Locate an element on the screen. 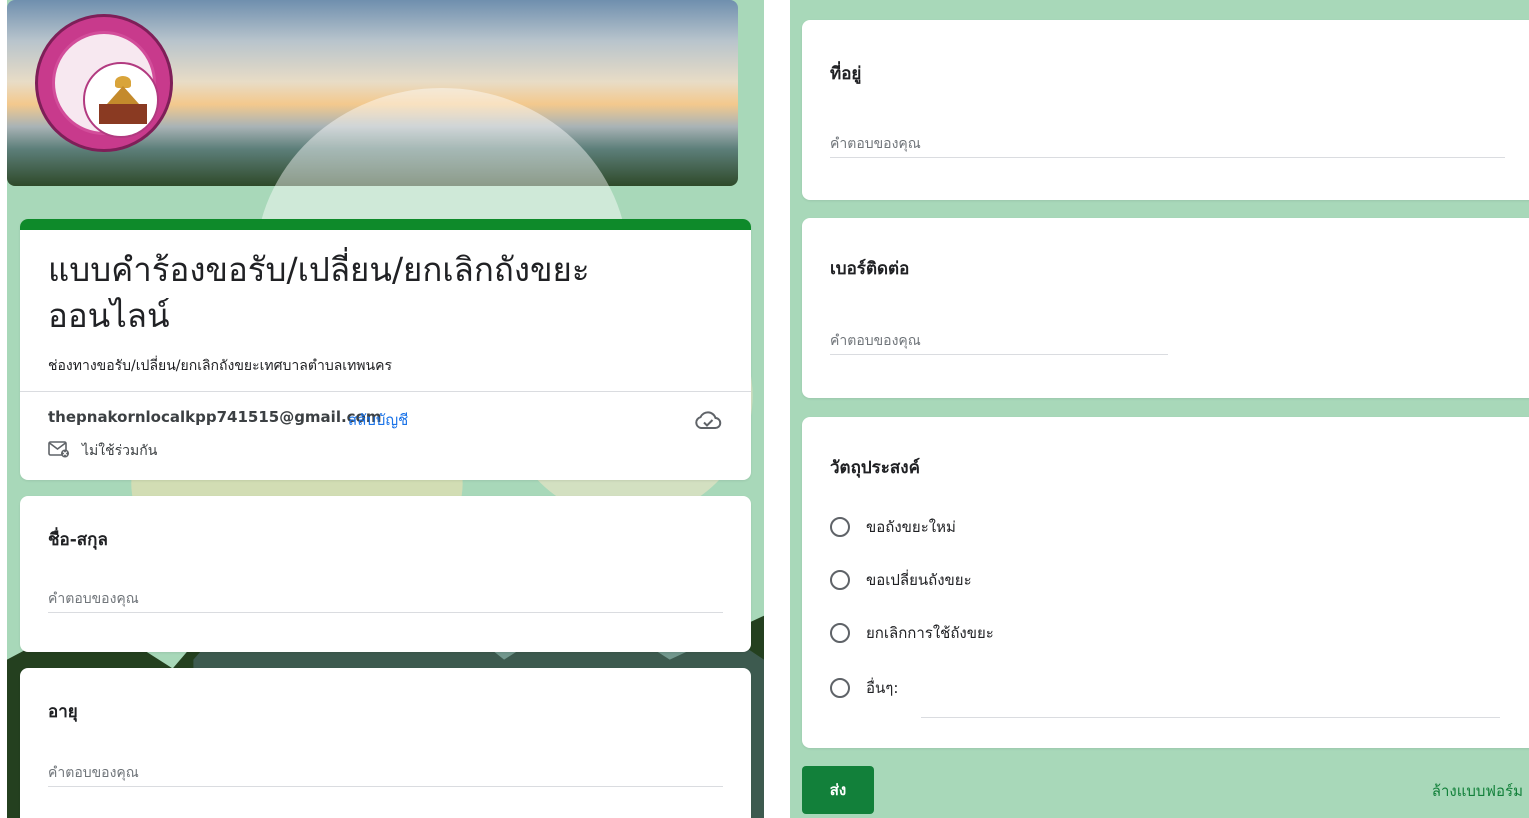 The height and width of the screenshot is (818, 1529). accent-bar is located at coordinates (385, 224).